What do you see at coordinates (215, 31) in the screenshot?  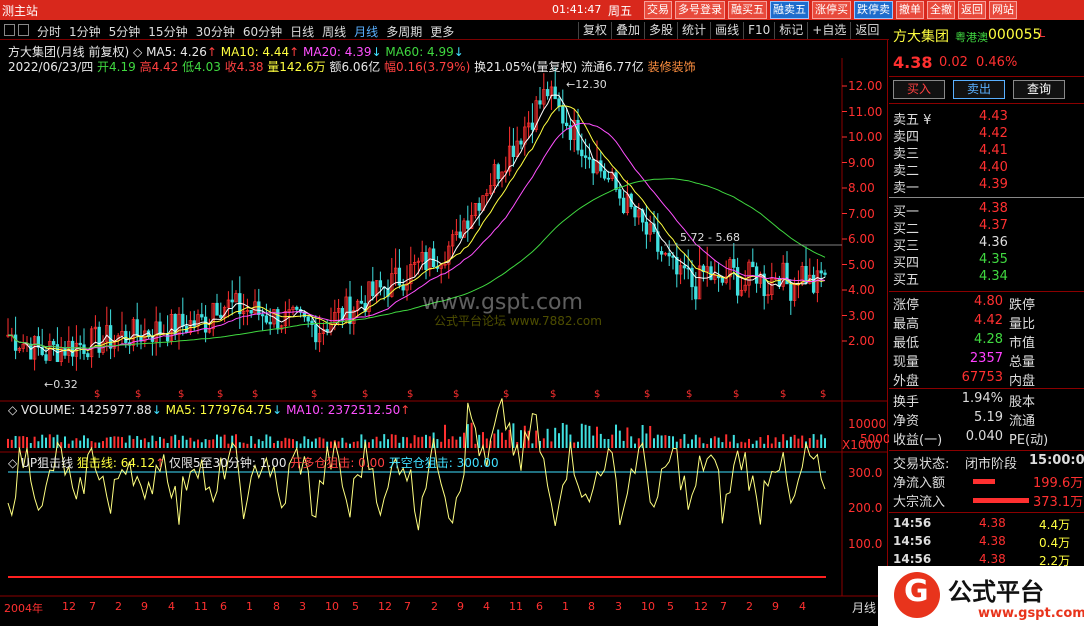 I see `tab-30min: 30分钟` at bounding box center [215, 31].